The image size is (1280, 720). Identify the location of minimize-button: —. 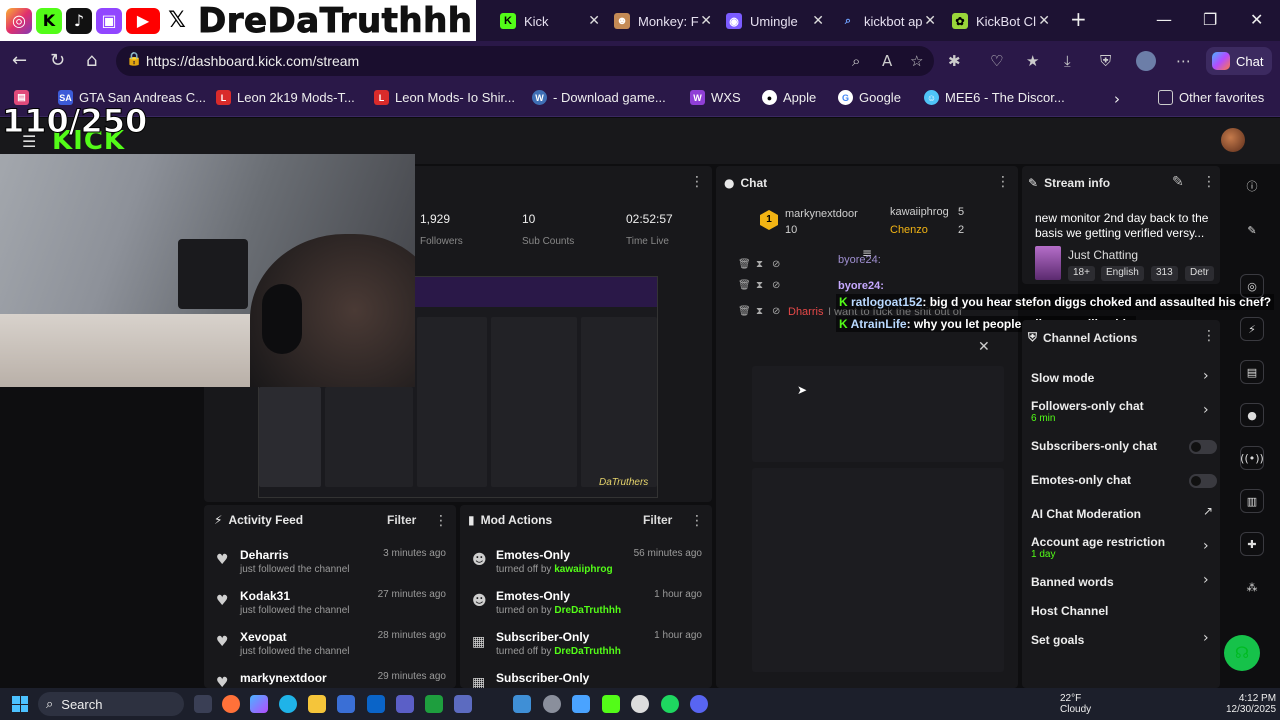
(1164, 19).